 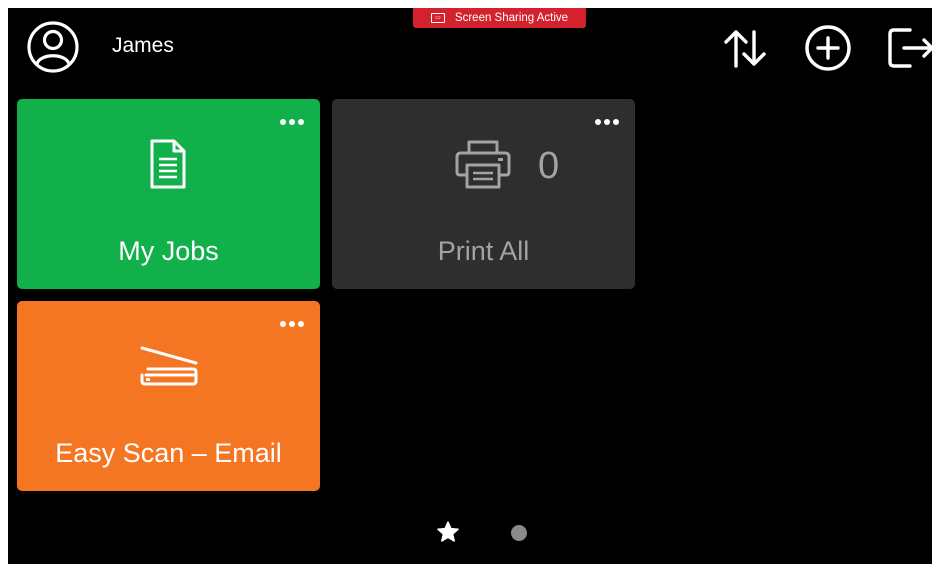 What do you see at coordinates (907, 48) in the screenshot?
I see `logout-icon` at bounding box center [907, 48].